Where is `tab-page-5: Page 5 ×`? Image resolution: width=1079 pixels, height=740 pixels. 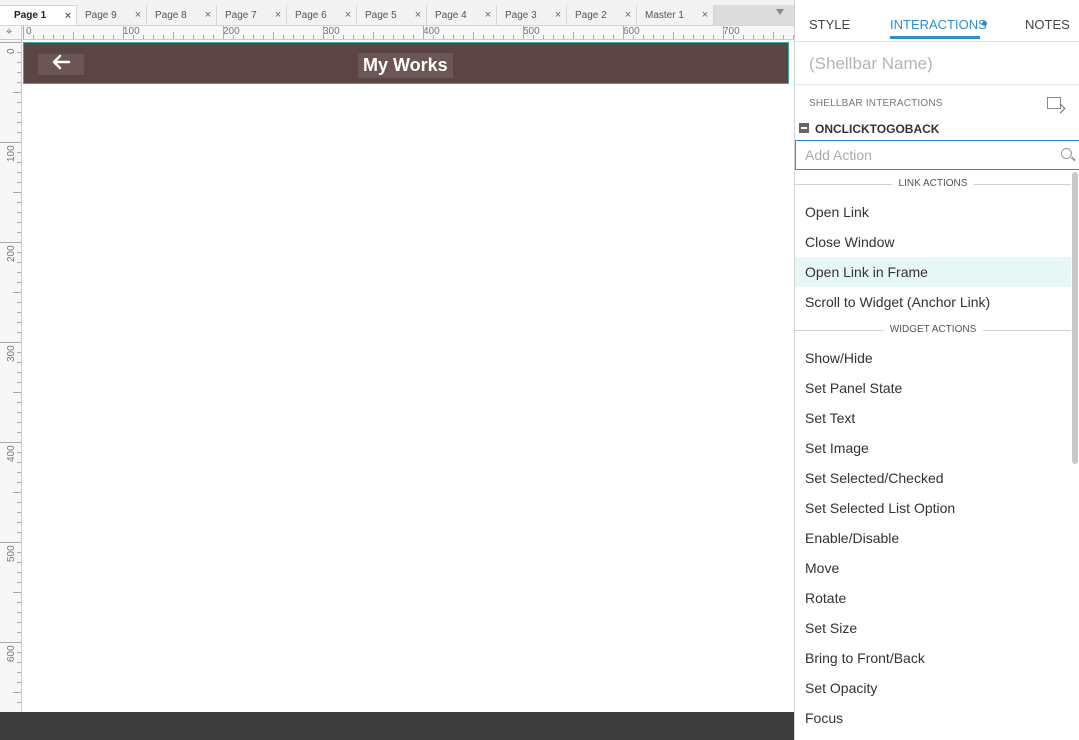
tab-page-5: Page 5 × is located at coordinates (392, 15).